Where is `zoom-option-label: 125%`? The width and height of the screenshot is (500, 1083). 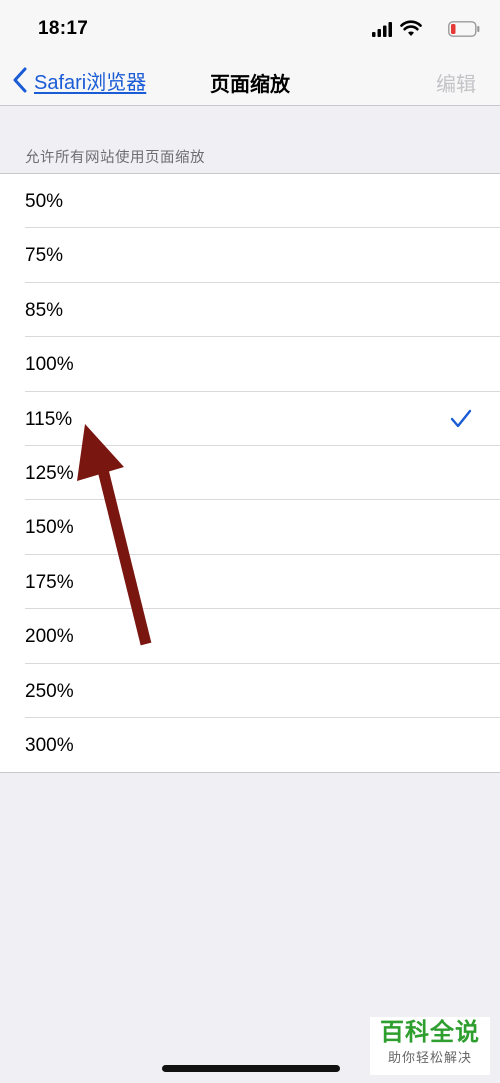
zoom-option-label: 125% is located at coordinates (49, 473).